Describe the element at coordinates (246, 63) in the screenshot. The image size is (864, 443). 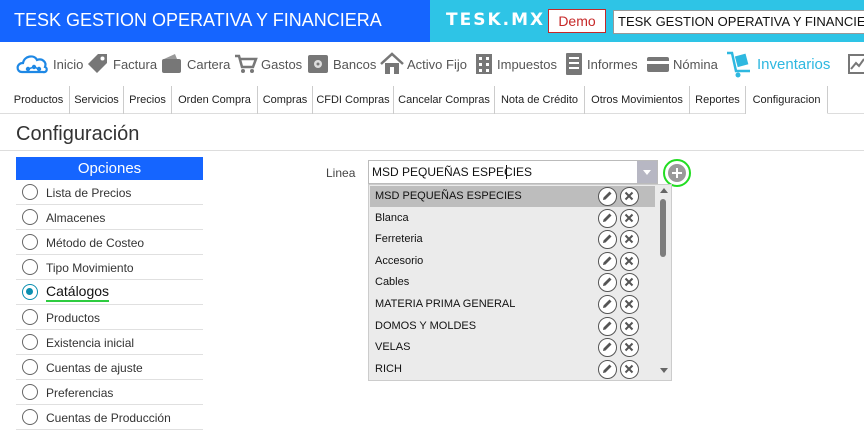
I see `cart-icon` at that location.